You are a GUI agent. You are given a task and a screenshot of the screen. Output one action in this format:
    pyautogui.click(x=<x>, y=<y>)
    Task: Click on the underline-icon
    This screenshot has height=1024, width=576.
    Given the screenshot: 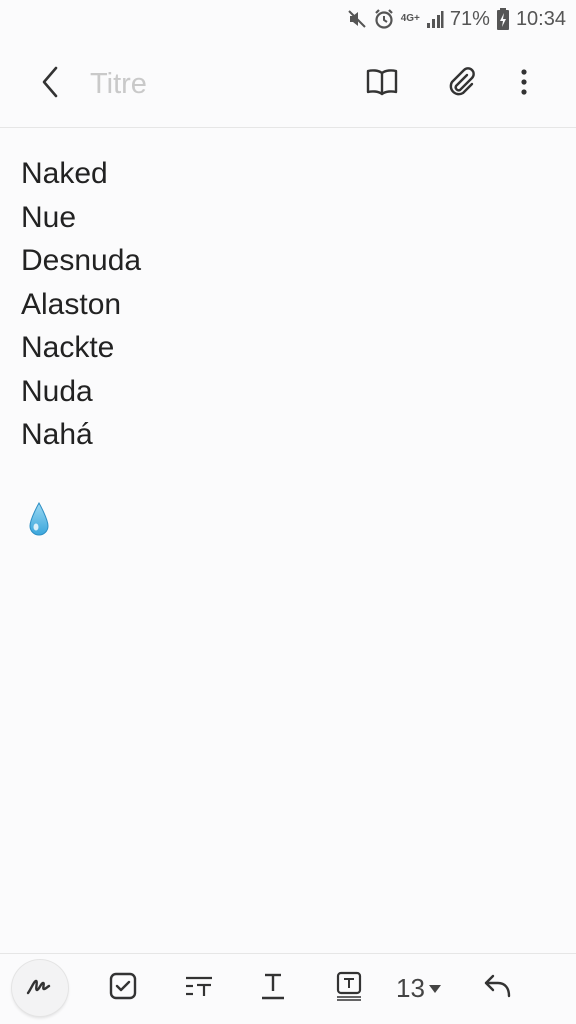 What is the action you would take?
    pyautogui.click(x=273, y=988)
    